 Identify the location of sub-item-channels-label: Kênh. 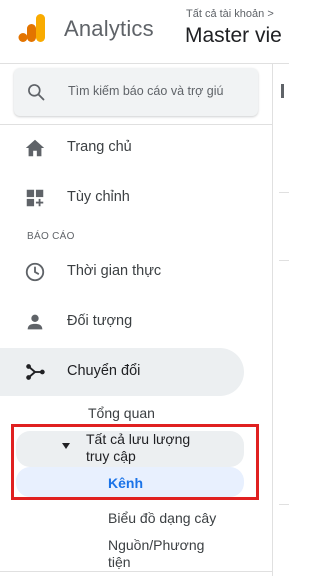
(125, 483).